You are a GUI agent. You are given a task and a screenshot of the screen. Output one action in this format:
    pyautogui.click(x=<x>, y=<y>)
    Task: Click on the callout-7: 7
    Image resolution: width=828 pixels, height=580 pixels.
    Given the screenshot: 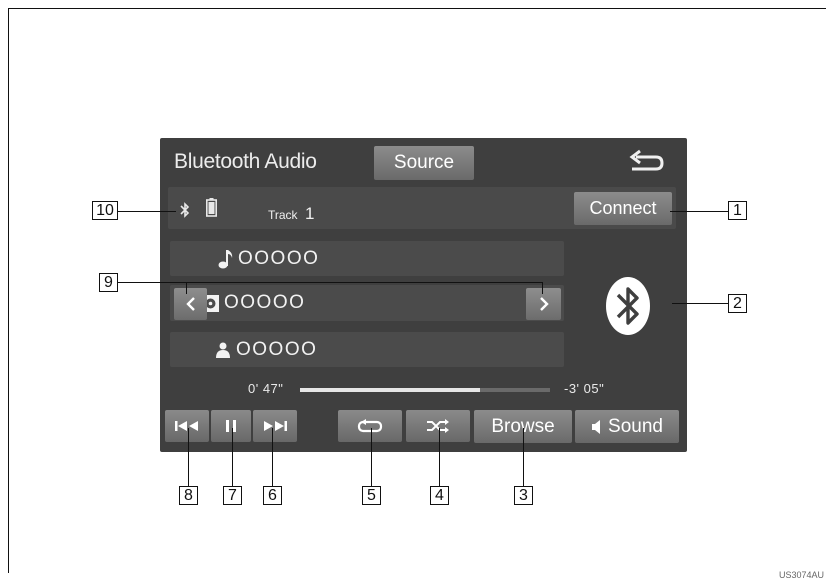 What is the action you would take?
    pyautogui.click(x=232, y=495)
    